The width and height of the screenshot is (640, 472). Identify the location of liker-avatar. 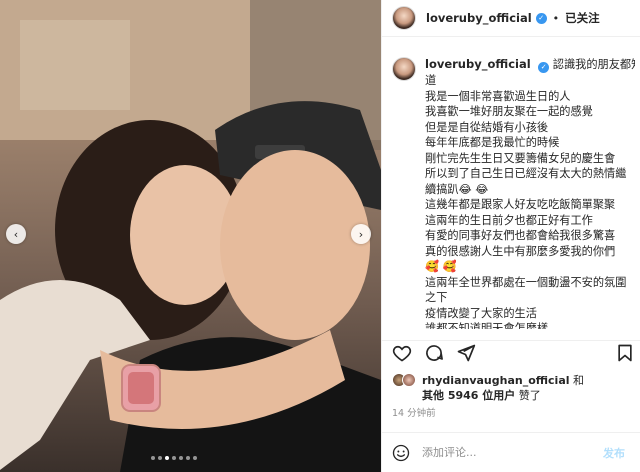
(409, 380).